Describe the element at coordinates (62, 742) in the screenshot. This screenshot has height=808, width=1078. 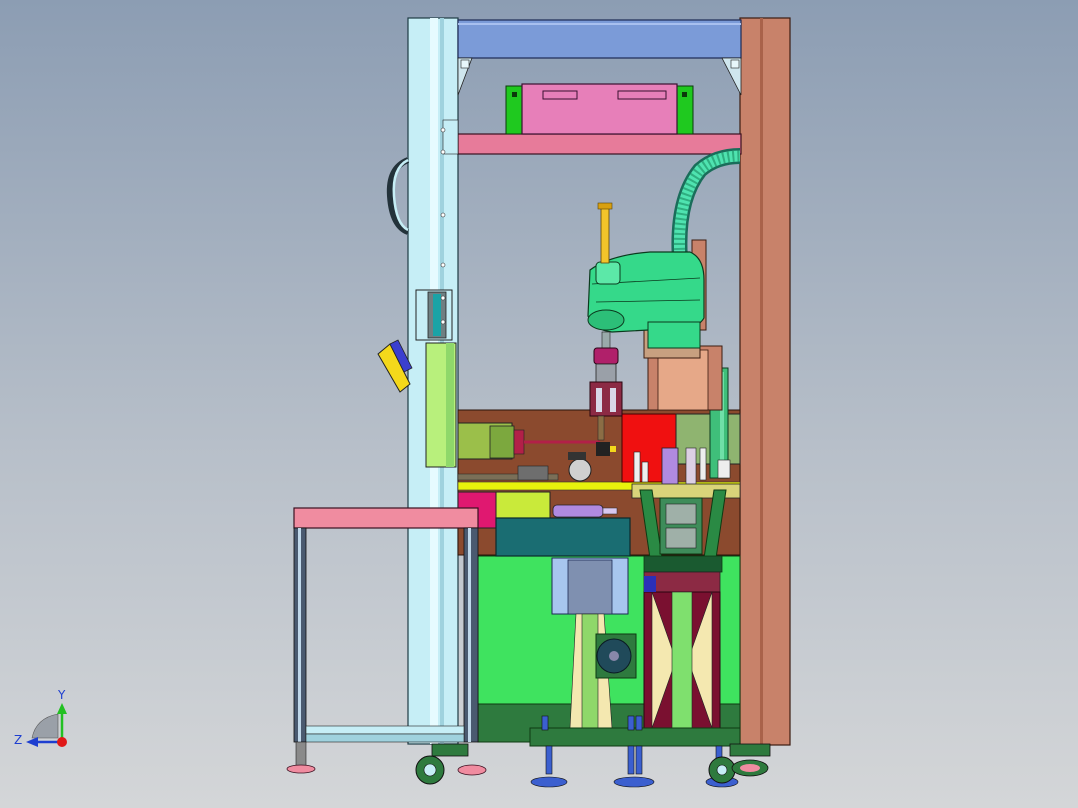
I see `triad-origin` at that location.